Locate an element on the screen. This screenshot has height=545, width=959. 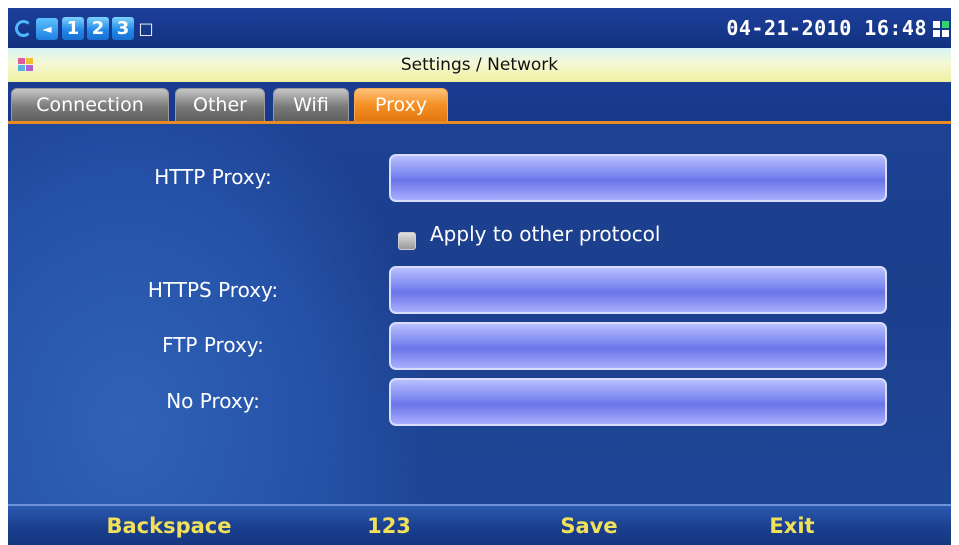
line-2-icon: 2 is located at coordinates (98, 28).